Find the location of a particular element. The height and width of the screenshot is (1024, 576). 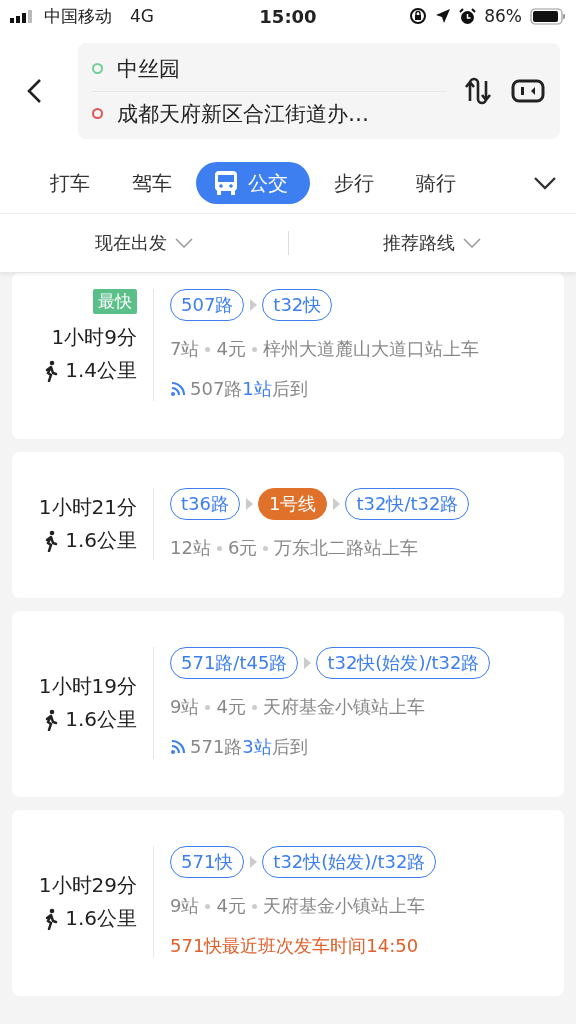

mode-tab: 步行 is located at coordinates (354, 183).